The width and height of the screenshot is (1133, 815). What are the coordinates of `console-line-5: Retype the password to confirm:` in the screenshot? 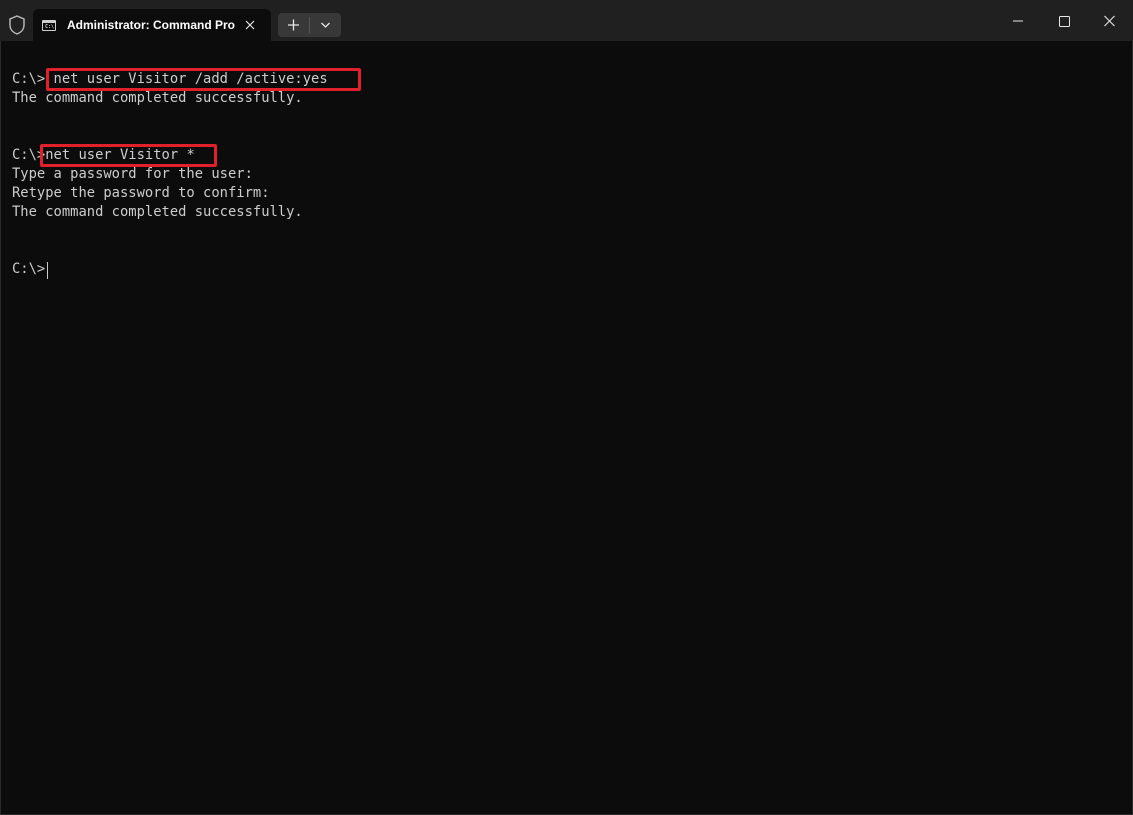 It's located at (141, 193).